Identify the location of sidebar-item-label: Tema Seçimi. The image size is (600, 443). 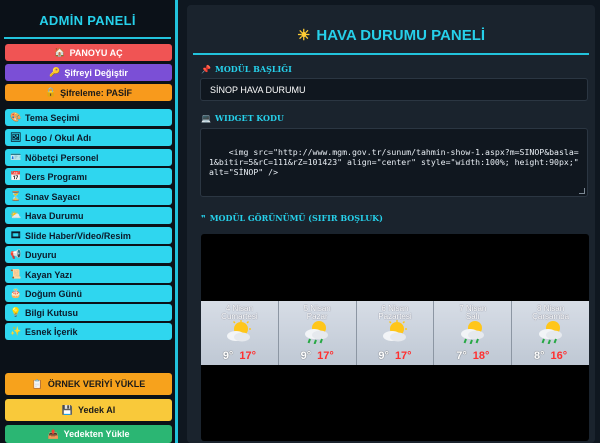
(52, 117).